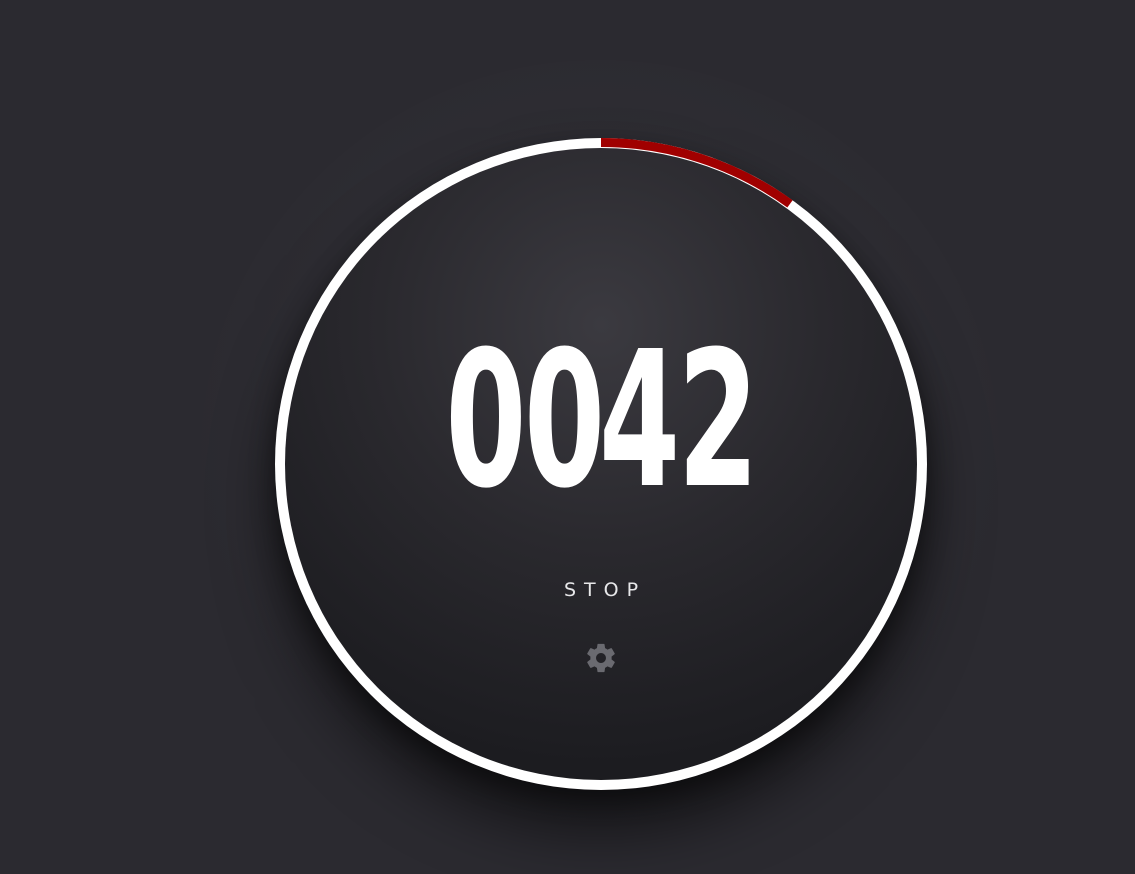 This screenshot has height=874, width=1135. I want to click on separator-dot-bottom, so click(594, 433).